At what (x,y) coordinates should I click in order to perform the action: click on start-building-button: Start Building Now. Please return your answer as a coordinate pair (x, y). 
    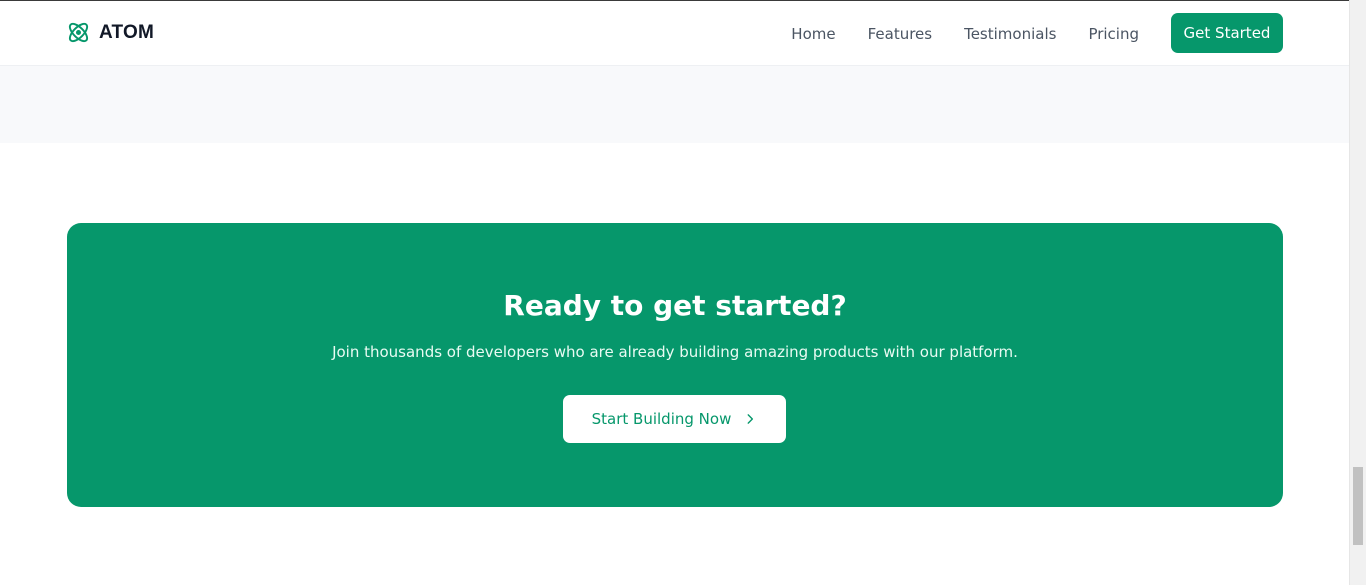
    Looking at the image, I should click on (674, 419).